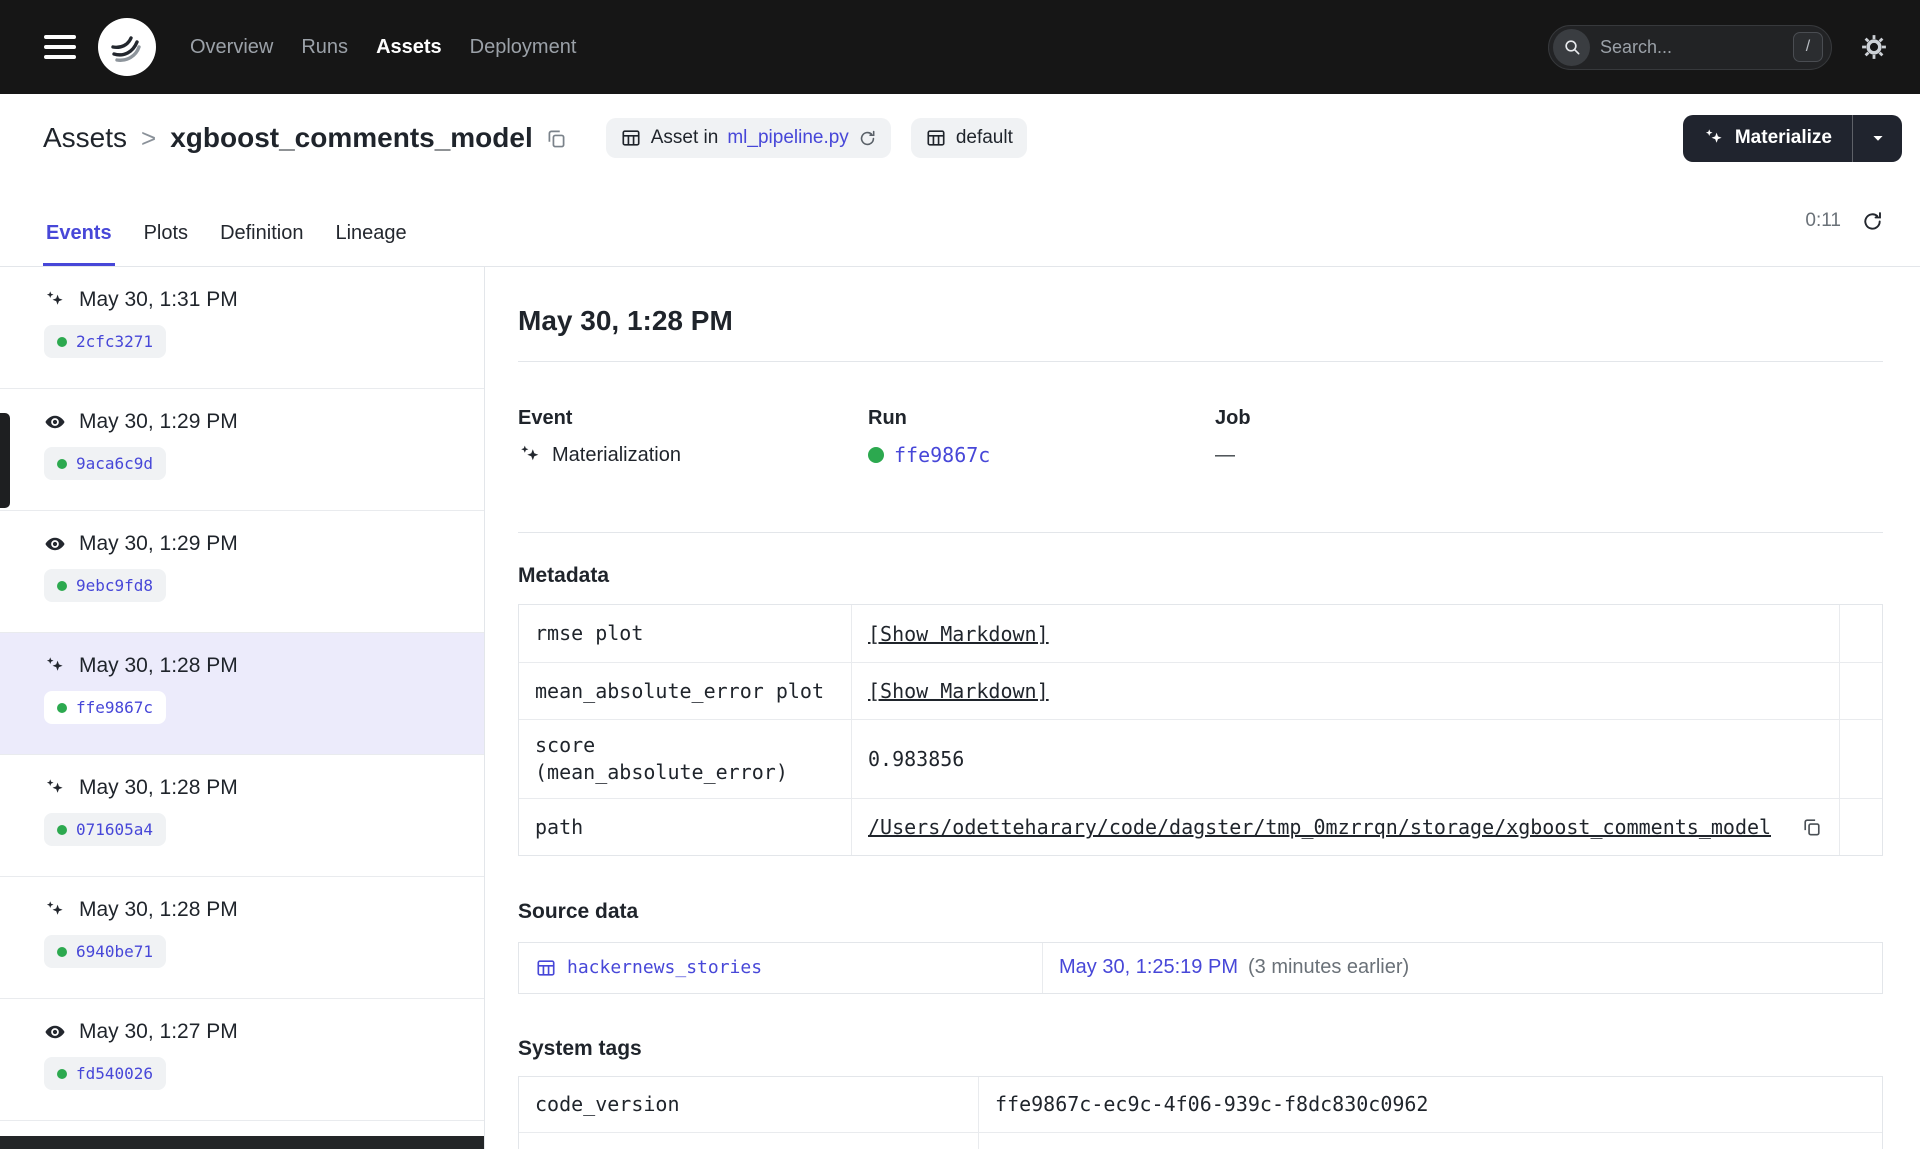  I want to click on run-tag: 9aca6c9d, so click(105, 463).